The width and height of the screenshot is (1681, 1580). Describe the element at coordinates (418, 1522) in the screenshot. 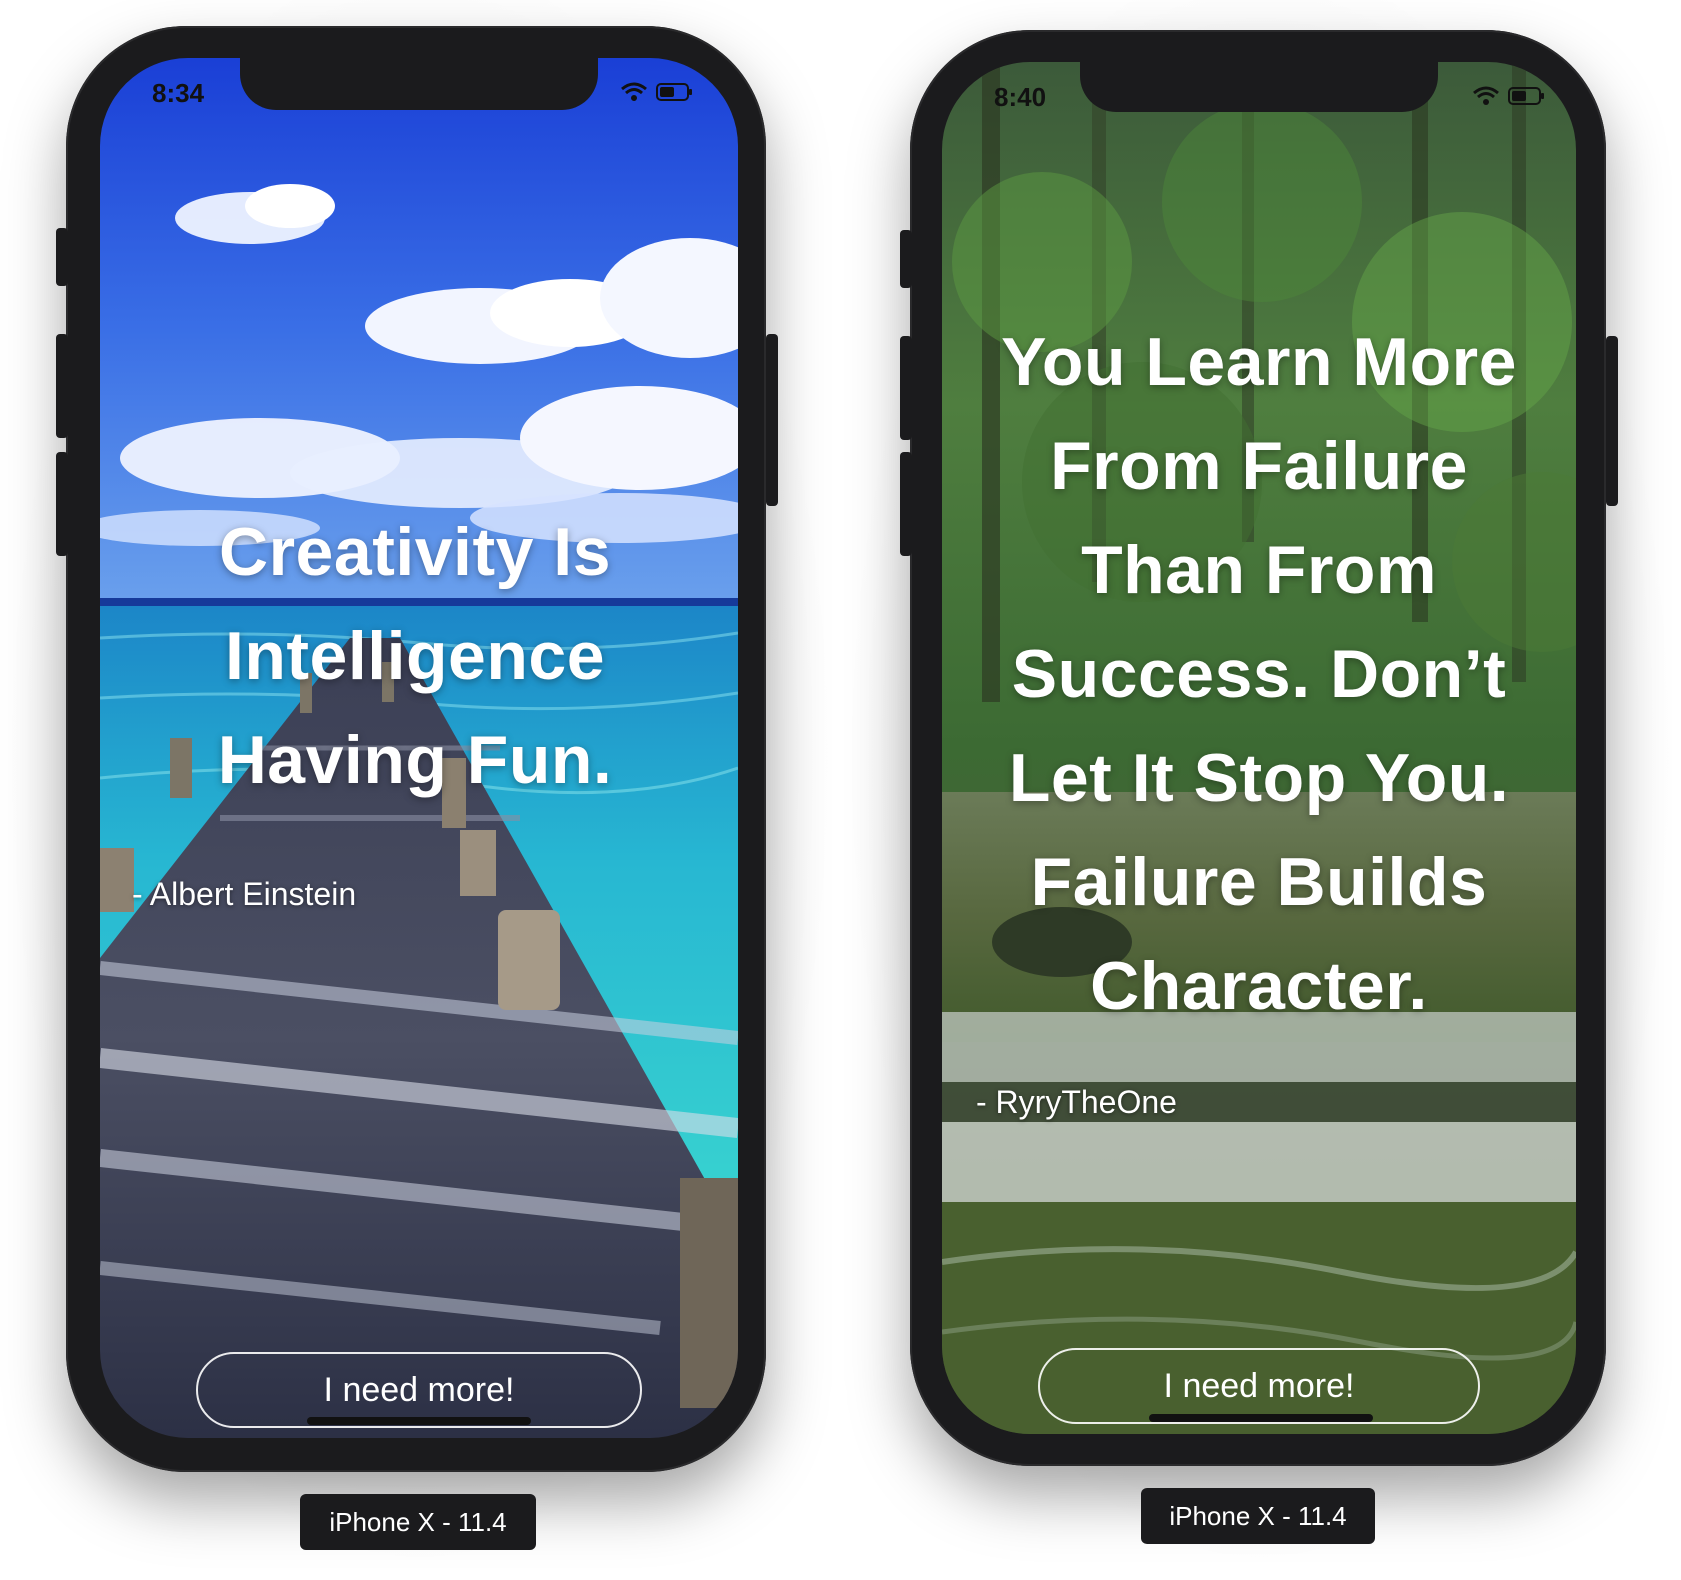

I see `device-label-left: iPhone X - 11.4` at that location.